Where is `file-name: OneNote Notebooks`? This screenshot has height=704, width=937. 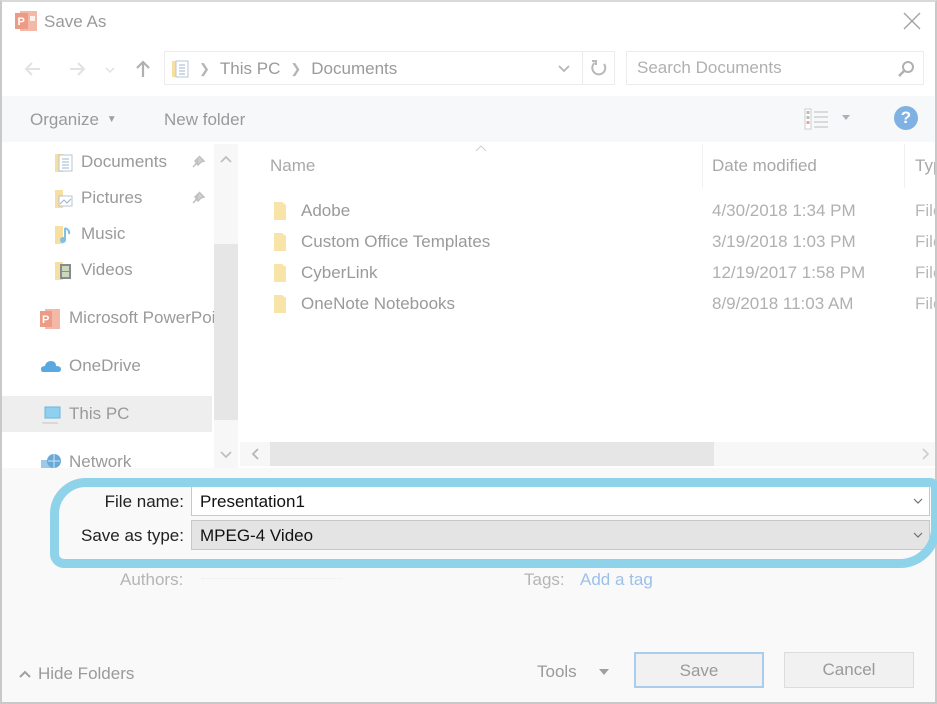 file-name: OneNote Notebooks is located at coordinates (378, 303).